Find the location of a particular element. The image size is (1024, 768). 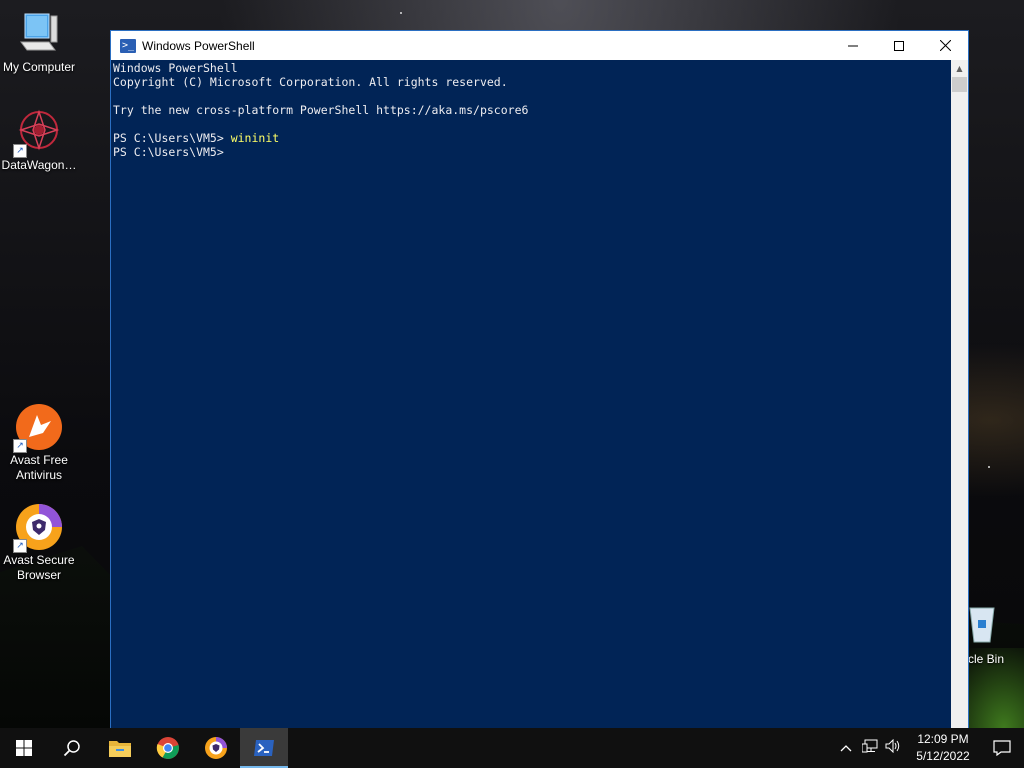

notification-icon is located at coordinates (1002, 748).